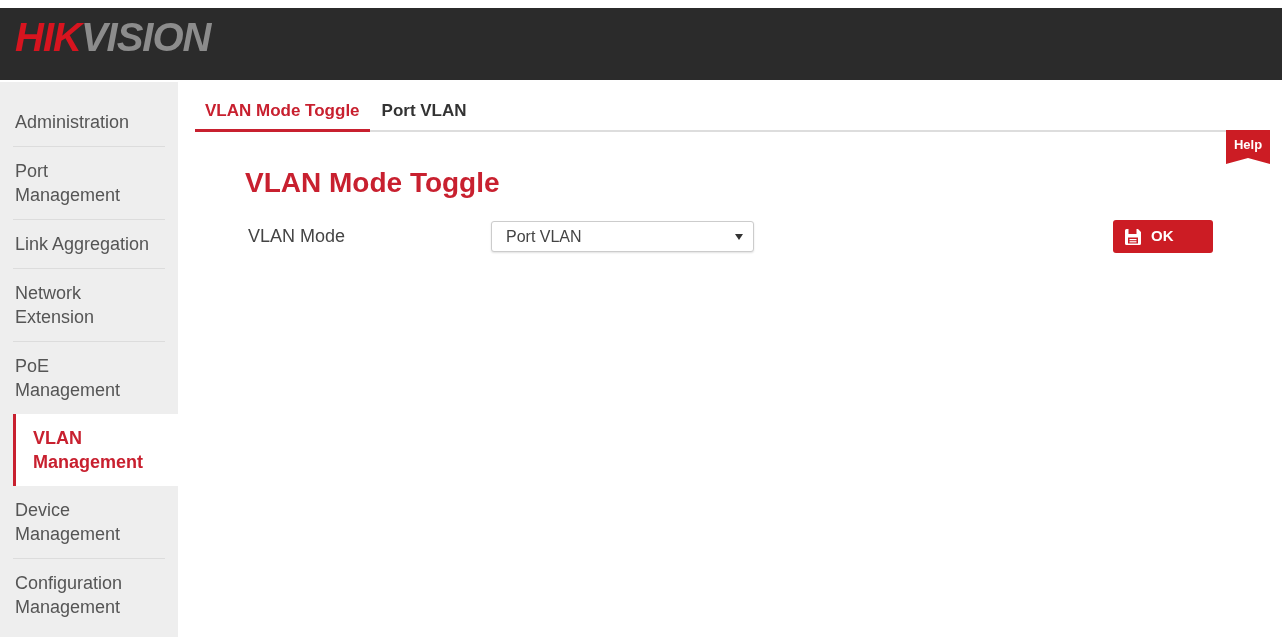 The image size is (1282, 637). What do you see at coordinates (372, 183) in the screenshot?
I see `section-title: VLAN Mode Toggle` at bounding box center [372, 183].